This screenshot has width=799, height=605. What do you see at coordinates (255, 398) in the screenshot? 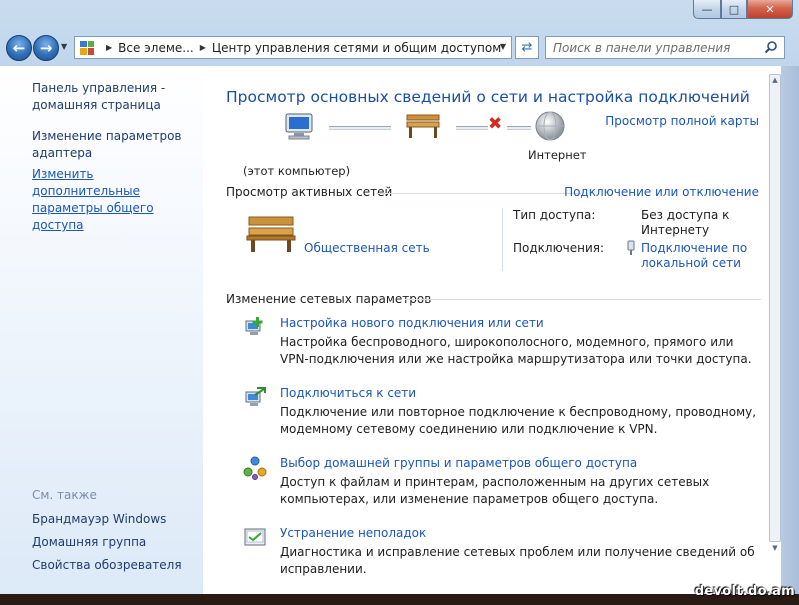
I see `connect-network-icon` at bounding box center [255, 398].